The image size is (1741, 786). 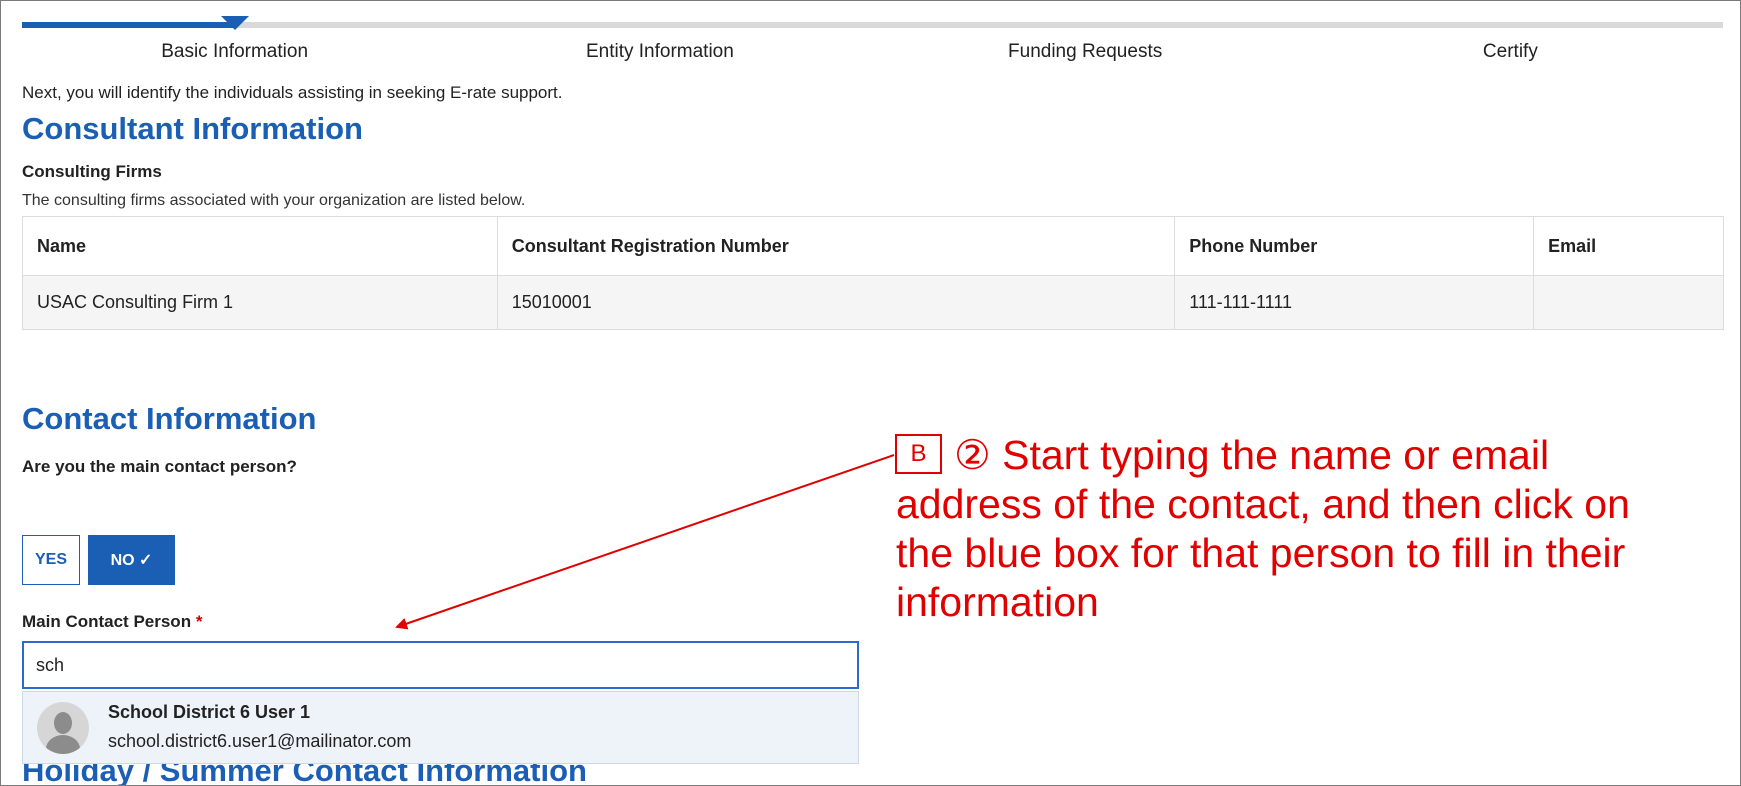 I want to click on annotation-arrow, so click(x=645, y=542).